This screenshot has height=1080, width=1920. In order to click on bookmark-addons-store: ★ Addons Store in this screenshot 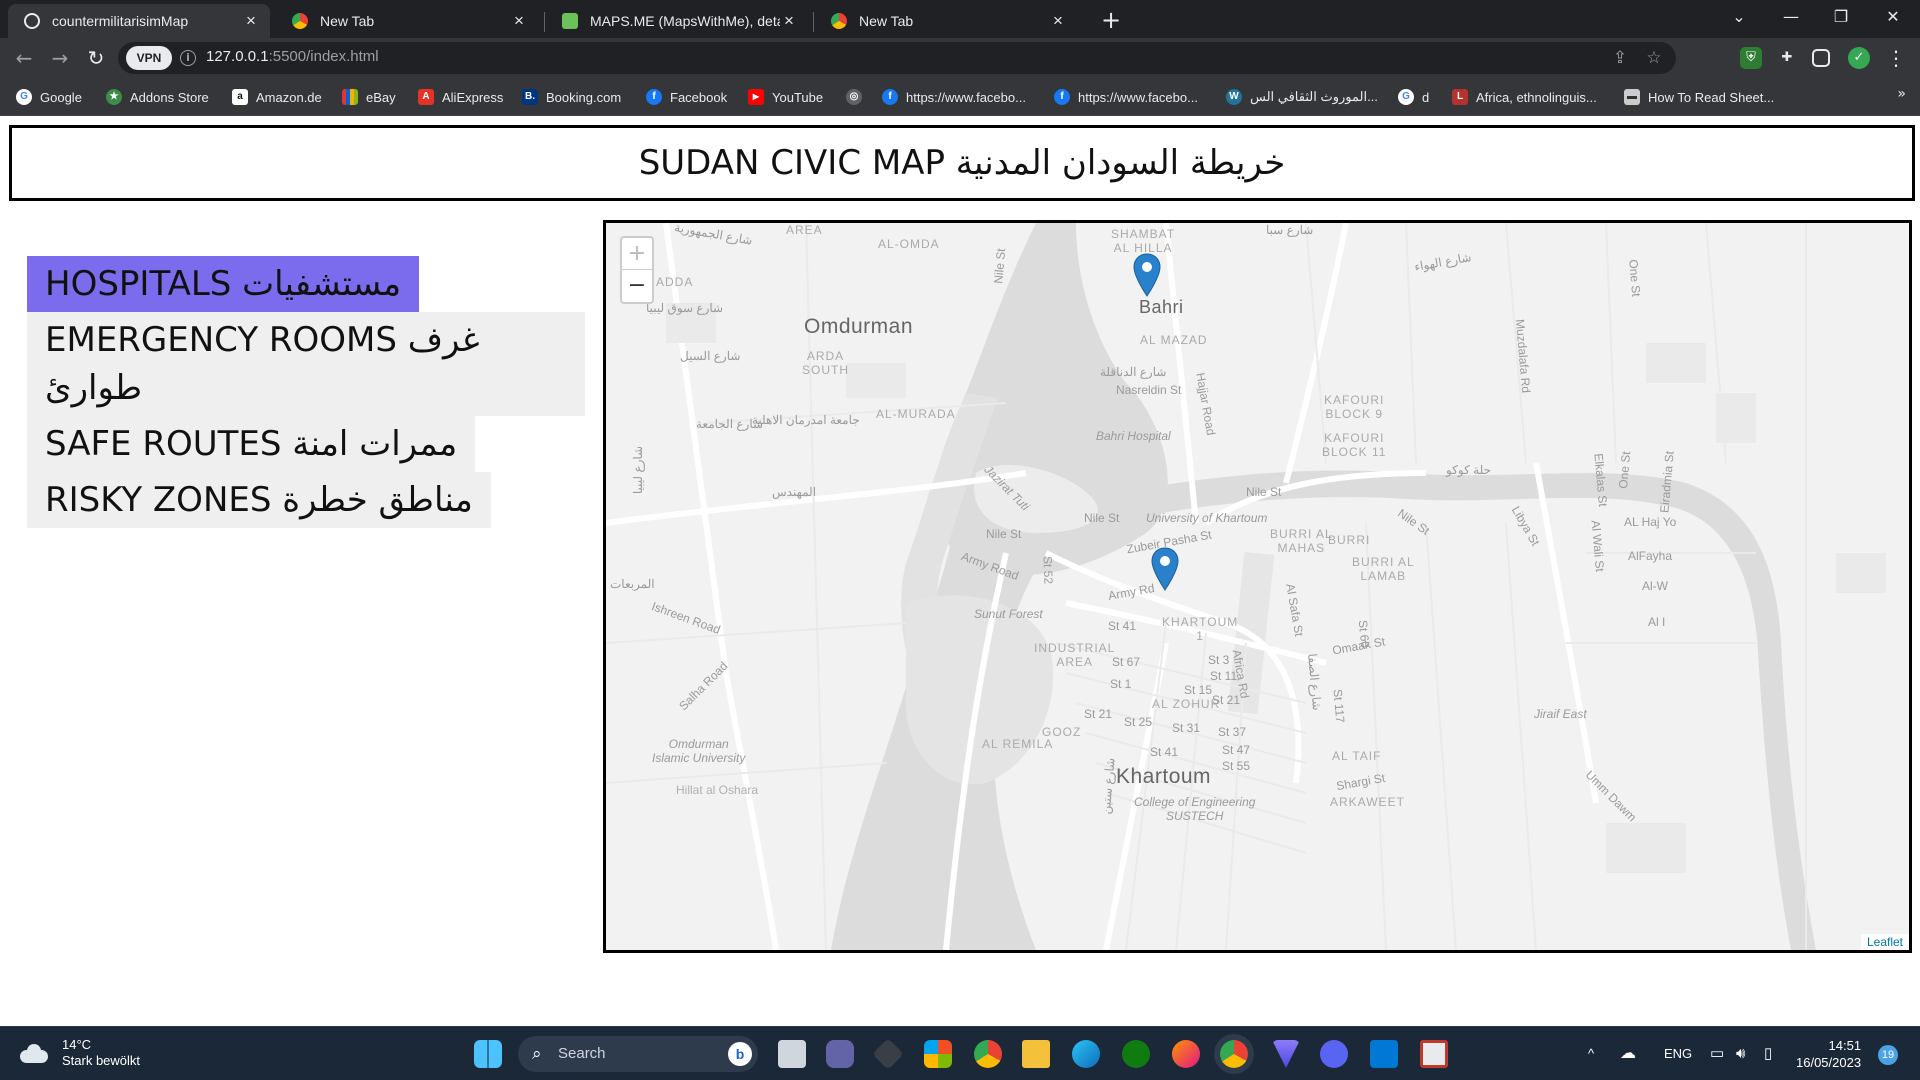, I will do `click(157, 97)`.